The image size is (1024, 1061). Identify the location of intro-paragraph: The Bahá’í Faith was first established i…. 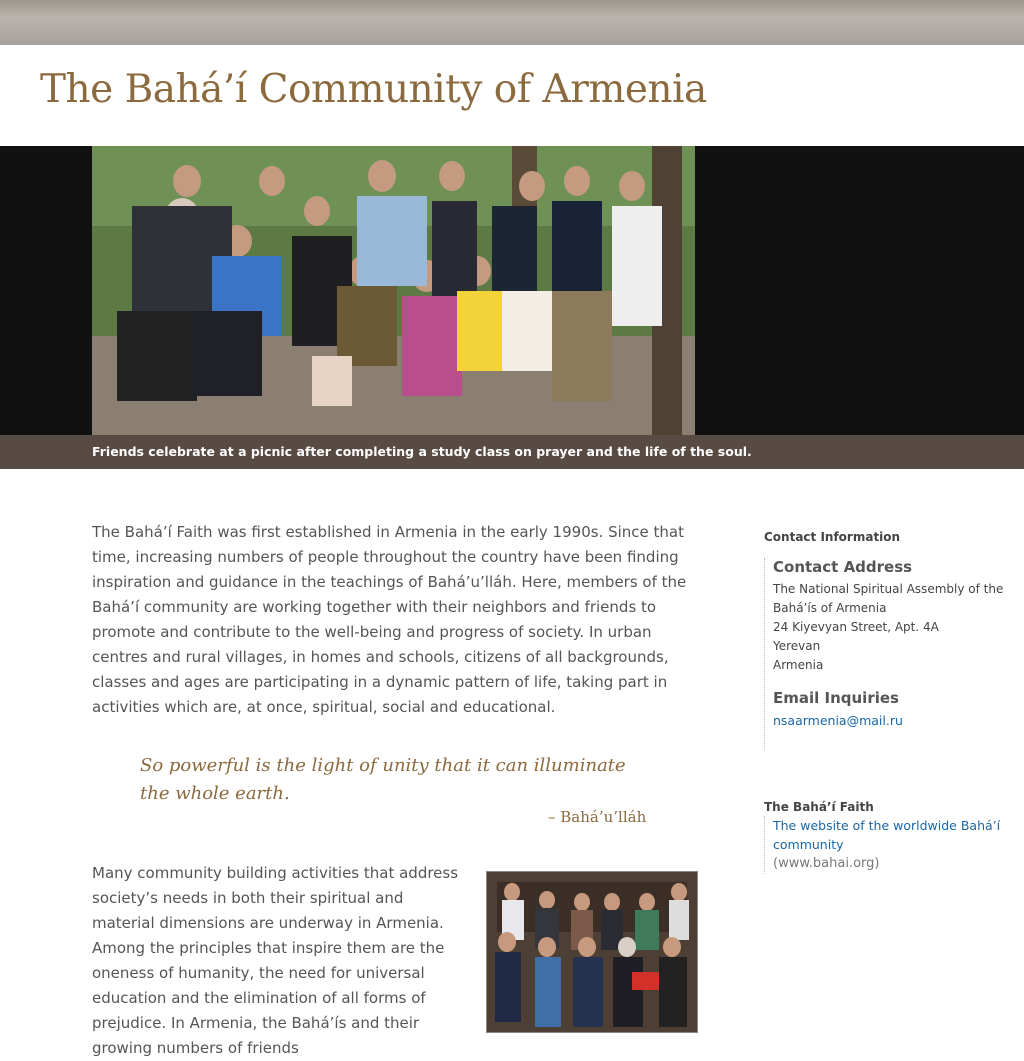
(389, 619).